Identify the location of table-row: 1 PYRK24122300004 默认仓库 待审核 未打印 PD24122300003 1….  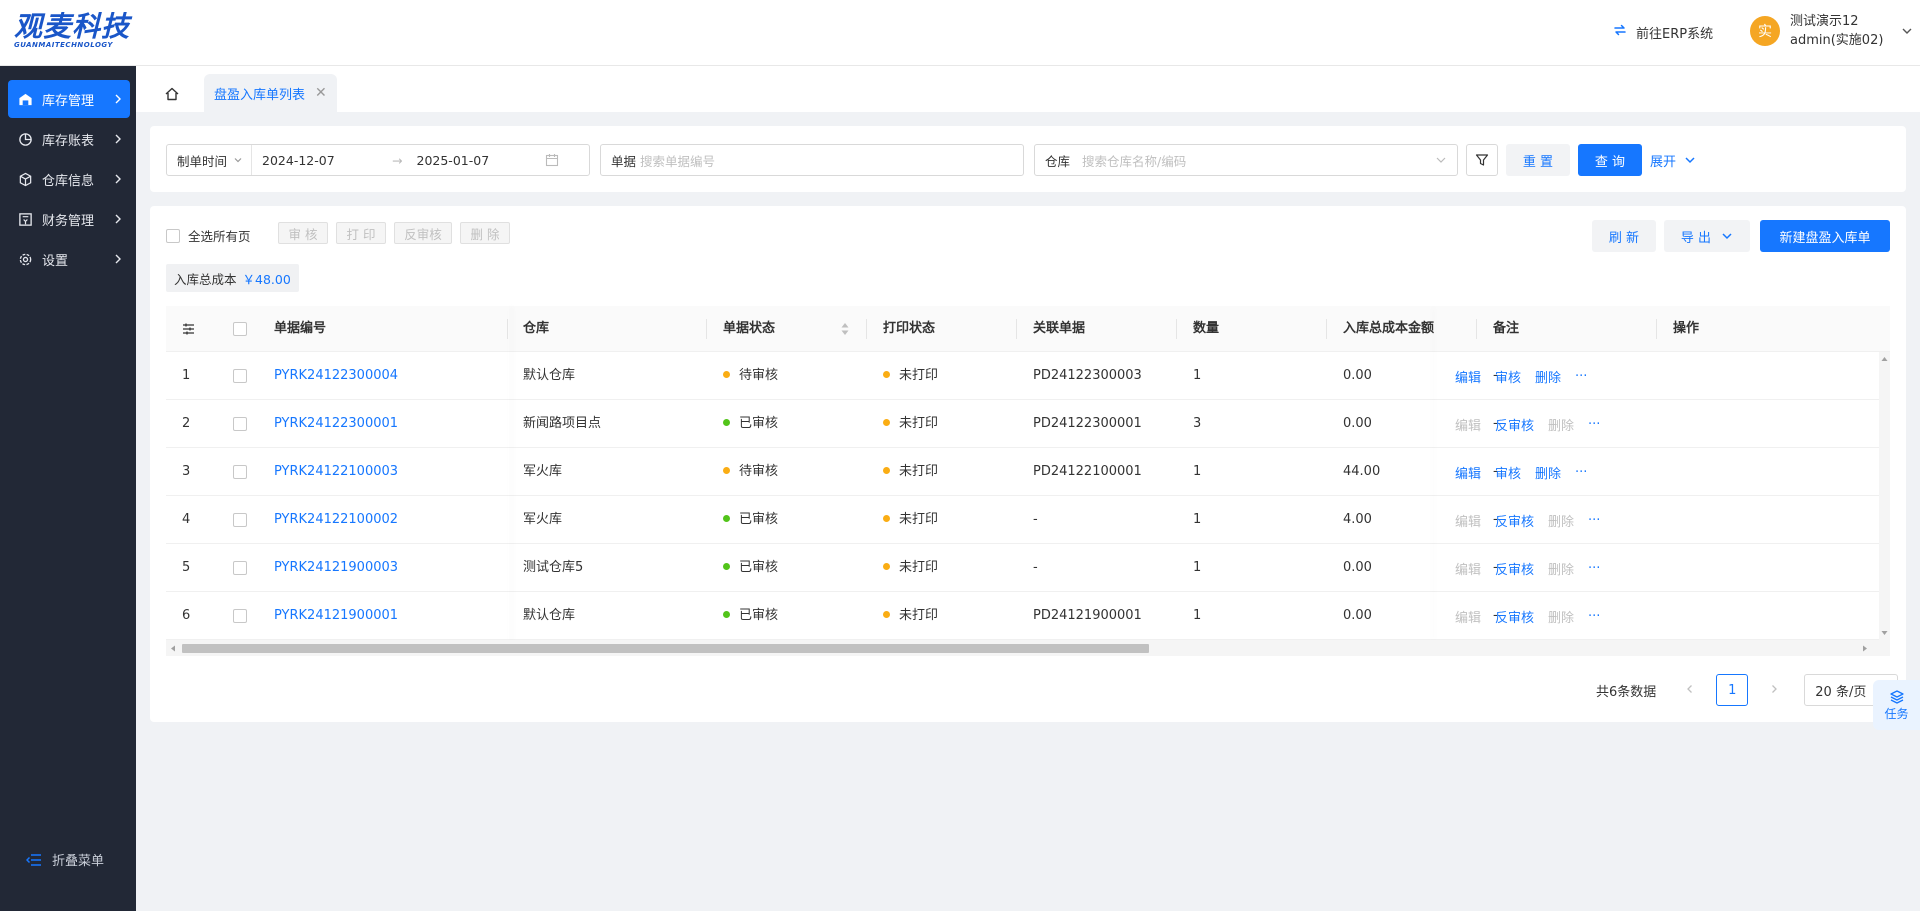
(1028, 376).